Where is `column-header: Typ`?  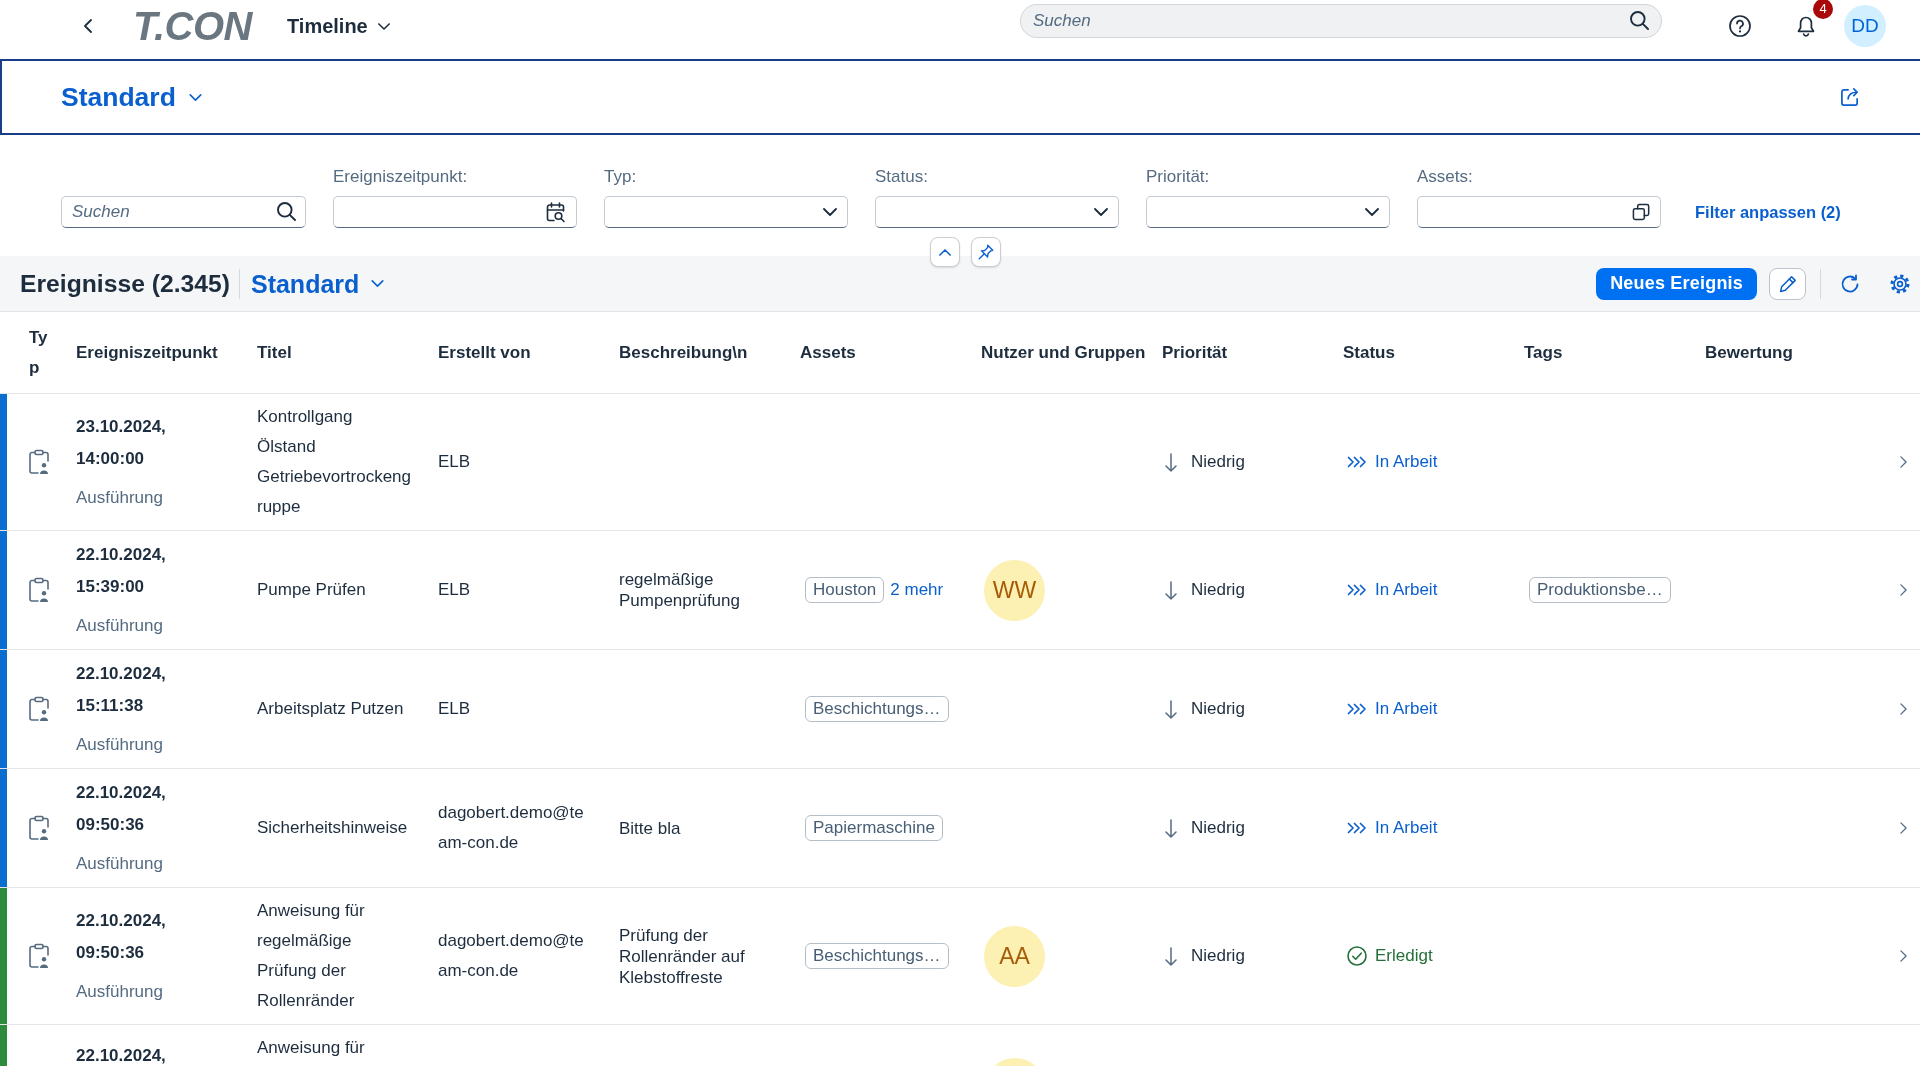 column-header: Typ is located at coordinates (41, 352).